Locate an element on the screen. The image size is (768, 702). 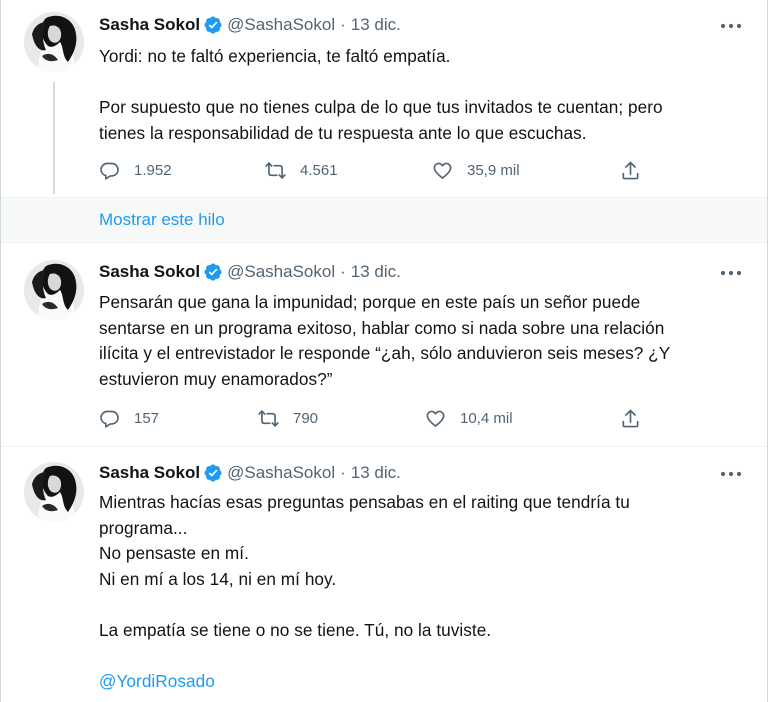
like-count: 35,9 mil is located at coordinates (493, 170).